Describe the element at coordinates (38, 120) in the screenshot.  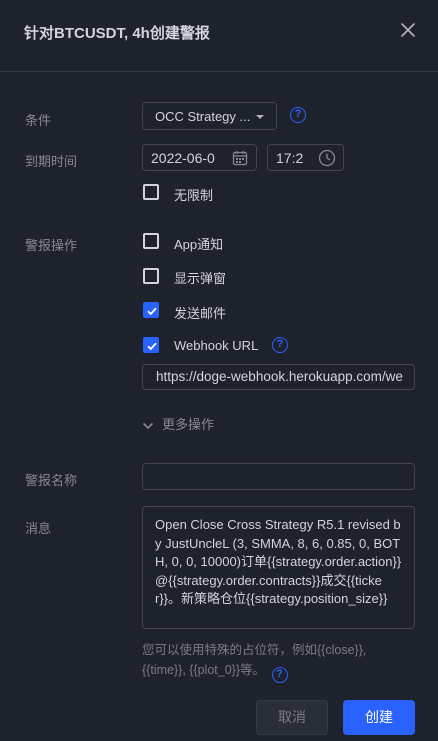
I see `condition-label: 条件` at that location.